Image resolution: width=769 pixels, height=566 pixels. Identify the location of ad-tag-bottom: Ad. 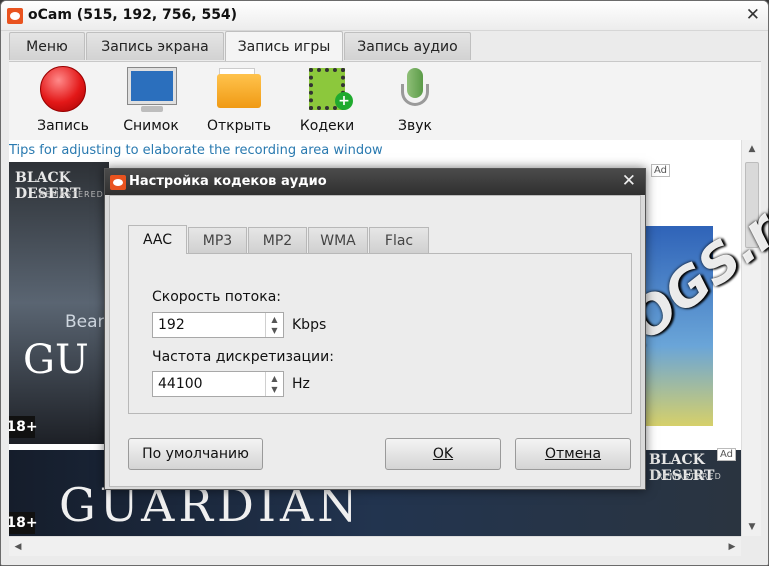
(727, 454).